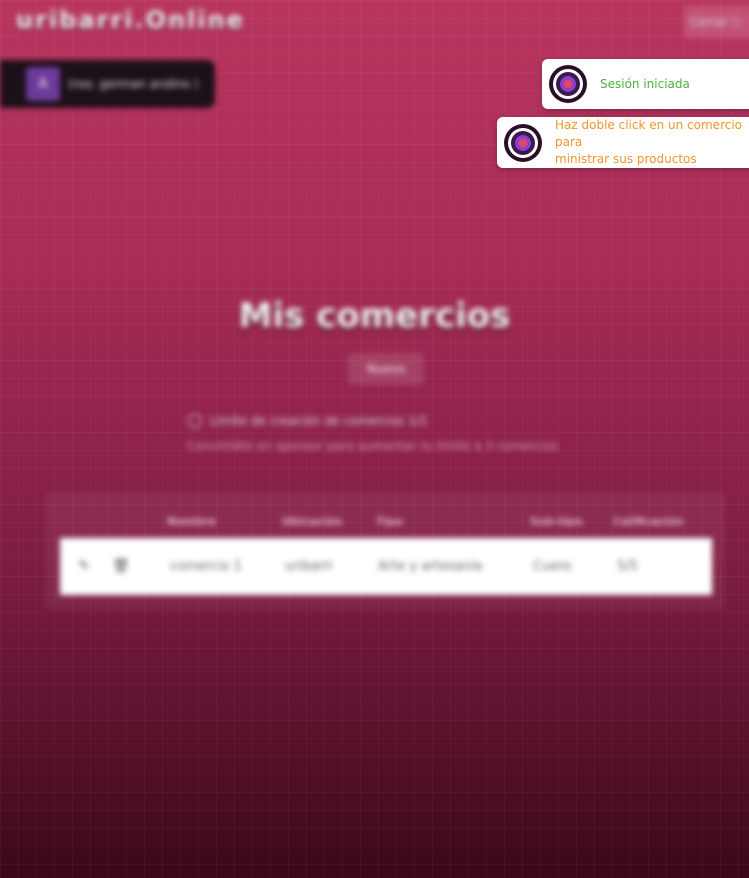 This screenshot has width=749, height=878. Describe the element at coordinates (195, 421) in the screenshot. I see `info-icon` at that location.